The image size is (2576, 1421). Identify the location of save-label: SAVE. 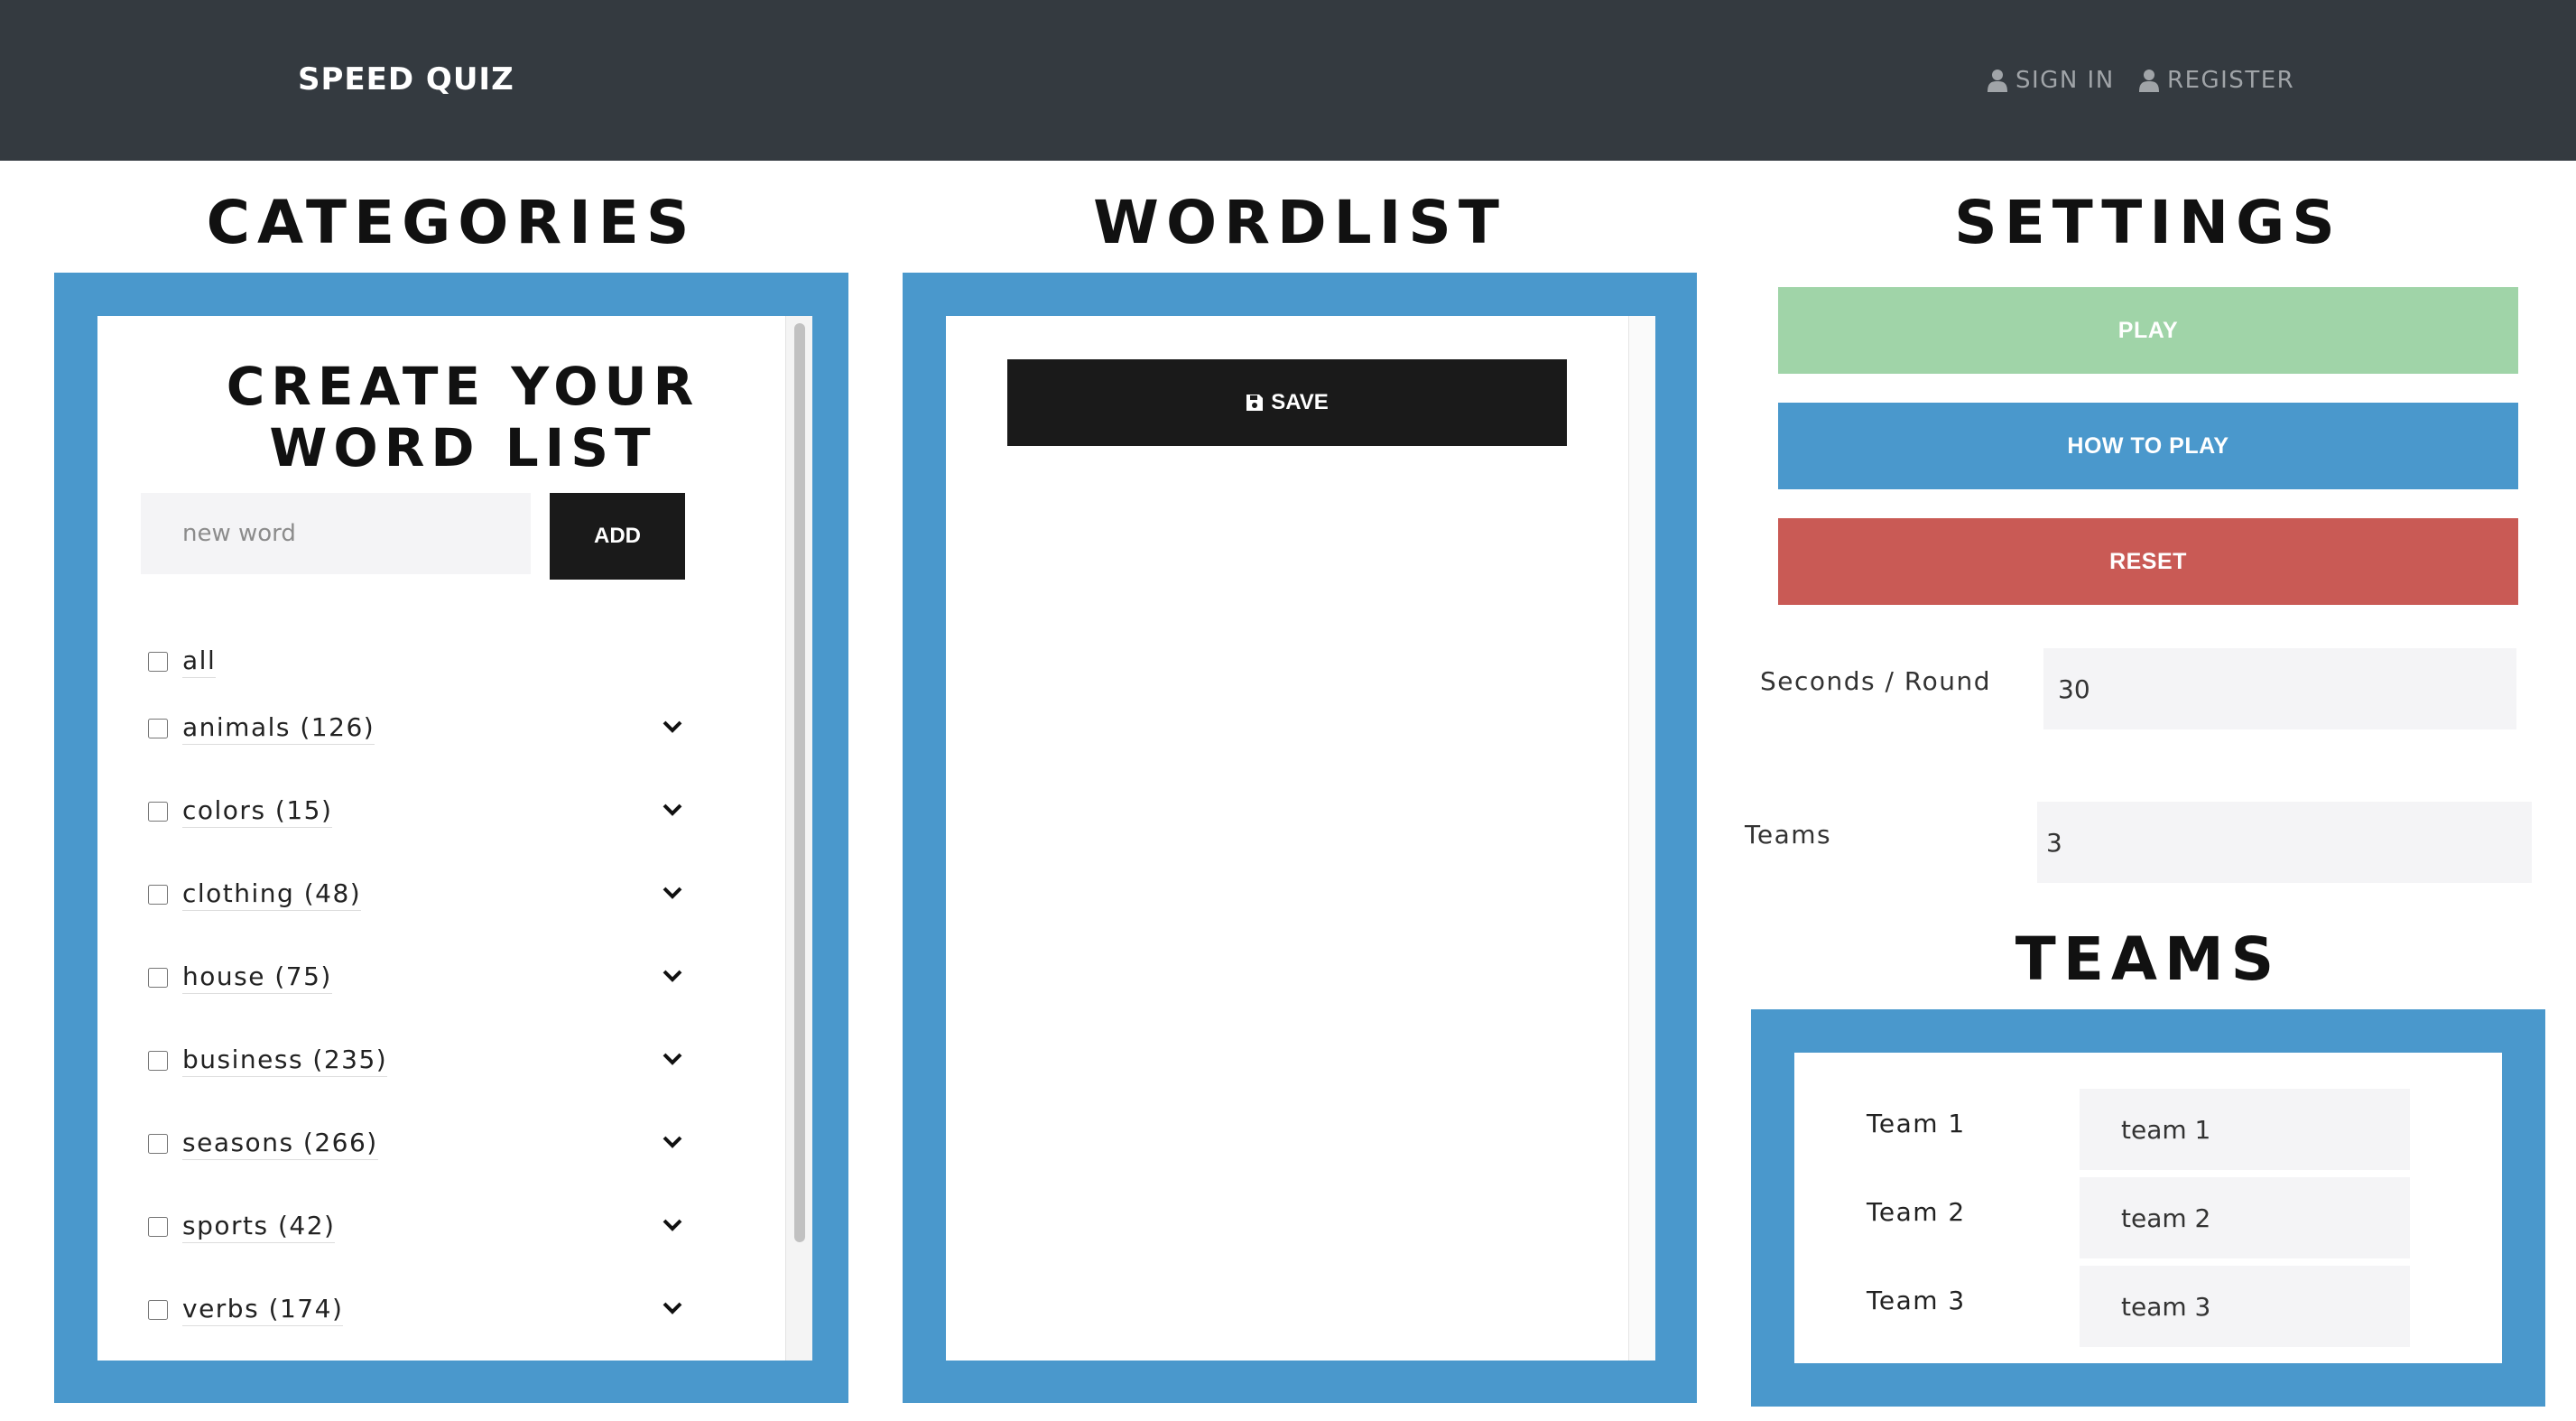
(1300, 402).